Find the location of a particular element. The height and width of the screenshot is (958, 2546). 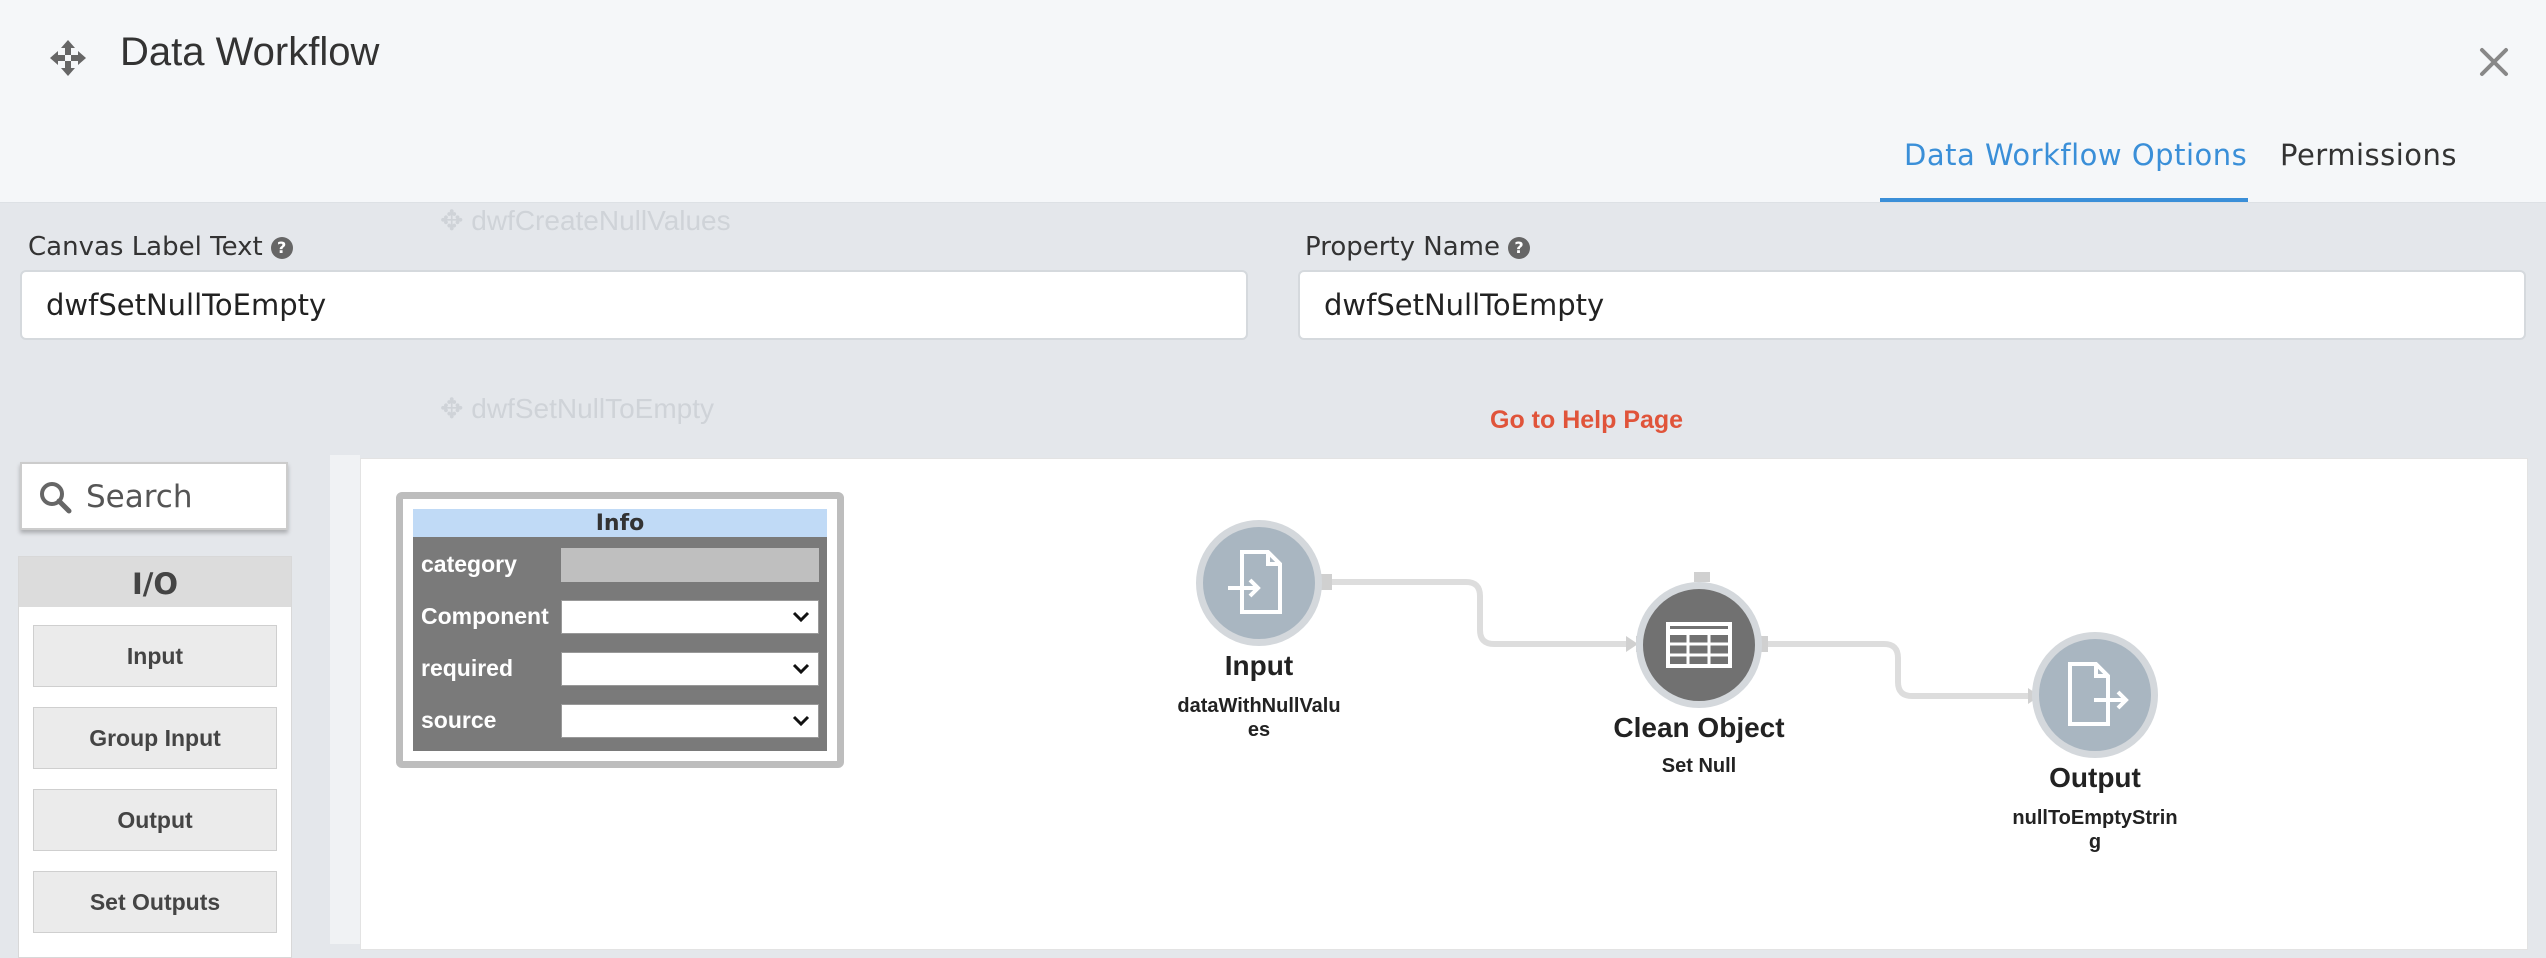

workflow-connections is located at coordinates (1684, 638).